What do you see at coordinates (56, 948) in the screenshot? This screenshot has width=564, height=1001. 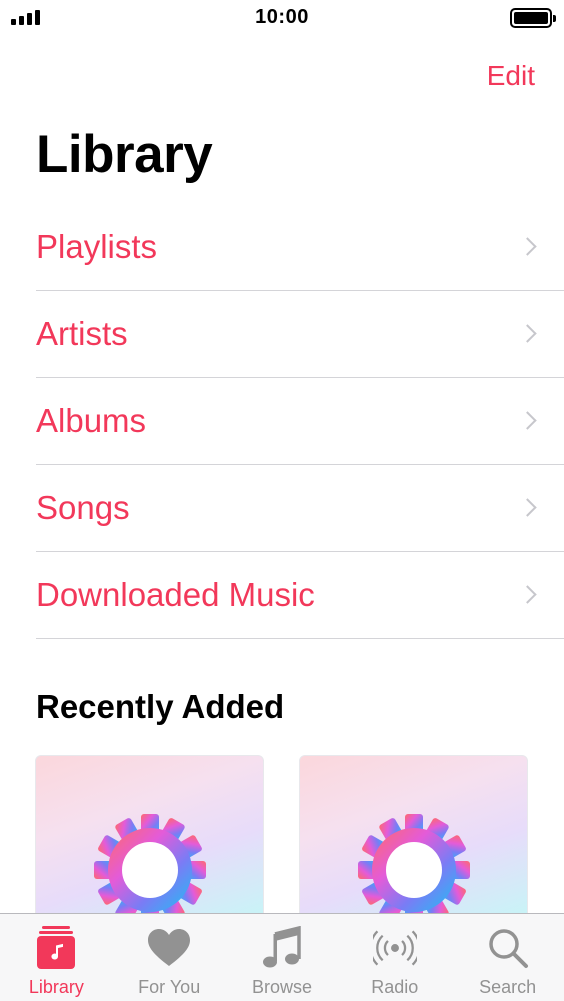 I see `library-icon` at bounding box center [56, 948].